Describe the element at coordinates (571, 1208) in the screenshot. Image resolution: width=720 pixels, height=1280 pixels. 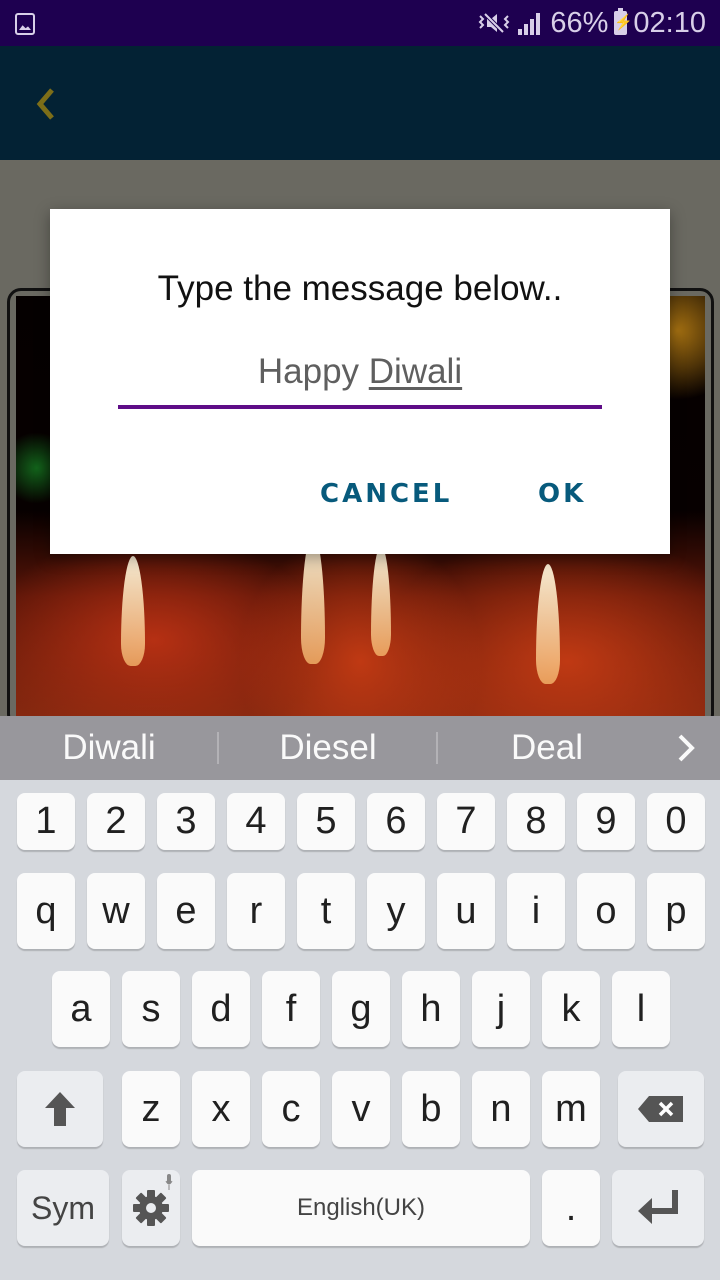
I see `period-key: .` at that location.